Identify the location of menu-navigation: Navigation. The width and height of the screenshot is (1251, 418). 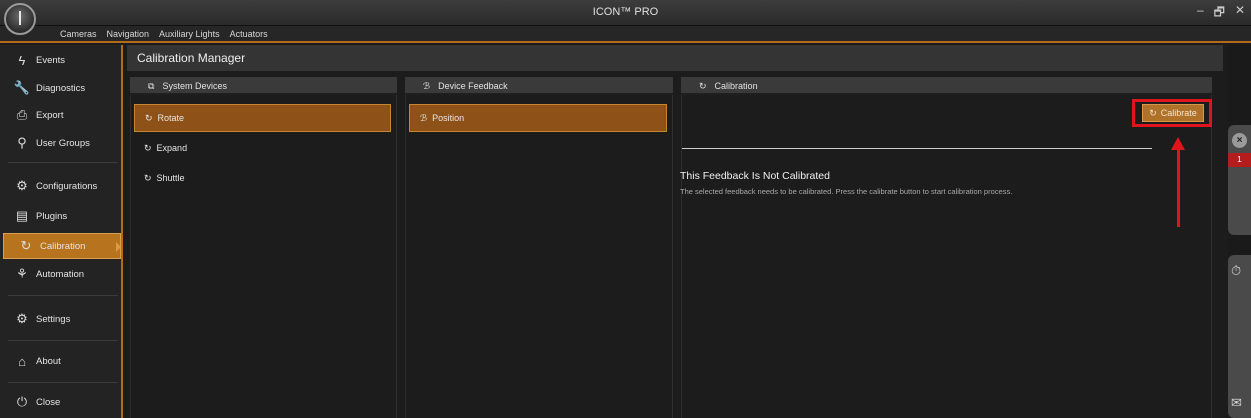
(128, 34).